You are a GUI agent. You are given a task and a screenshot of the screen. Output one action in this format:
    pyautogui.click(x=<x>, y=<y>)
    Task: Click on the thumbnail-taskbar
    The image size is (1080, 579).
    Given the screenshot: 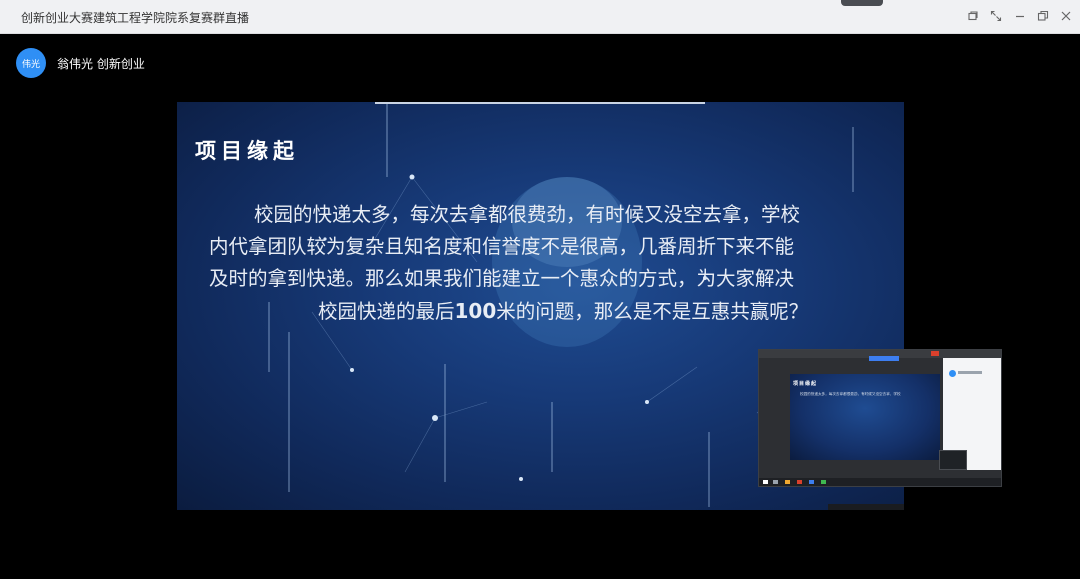 What is the action you would take?
    pyautogui.click(x=880, y=482)
    